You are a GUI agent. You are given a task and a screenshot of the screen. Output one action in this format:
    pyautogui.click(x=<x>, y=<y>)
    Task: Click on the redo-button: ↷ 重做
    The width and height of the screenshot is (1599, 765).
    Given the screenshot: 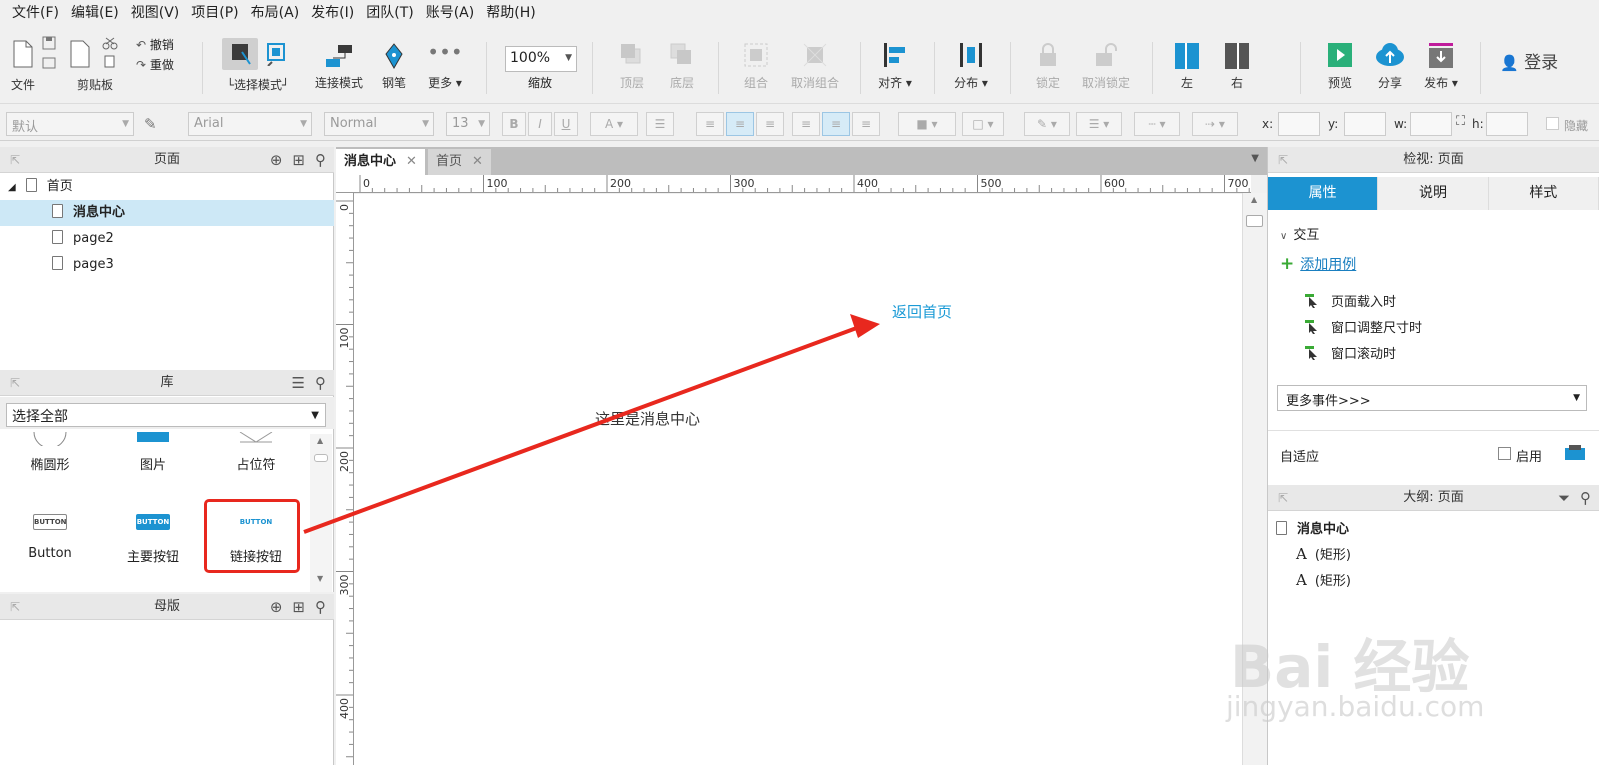 What is the action you would take?
    pyautogui.click(x=155, y=64)
    